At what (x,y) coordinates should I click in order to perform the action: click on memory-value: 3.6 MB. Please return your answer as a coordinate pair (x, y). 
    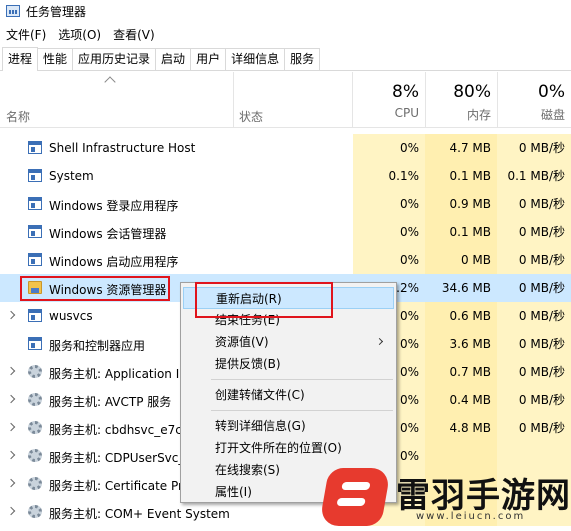
    Looking at the image, I should click on (461, 344).